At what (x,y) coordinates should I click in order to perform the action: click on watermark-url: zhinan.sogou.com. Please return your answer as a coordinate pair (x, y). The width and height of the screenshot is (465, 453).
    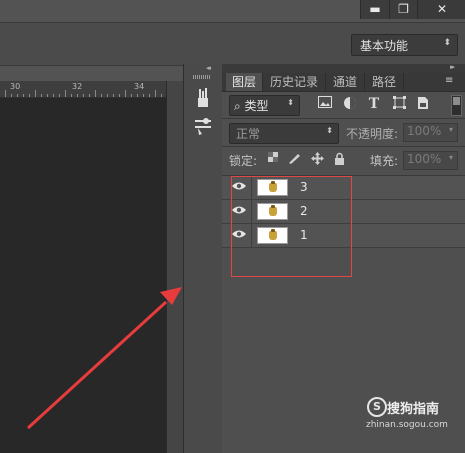
    Looking at the image, I should click on (407, 425).